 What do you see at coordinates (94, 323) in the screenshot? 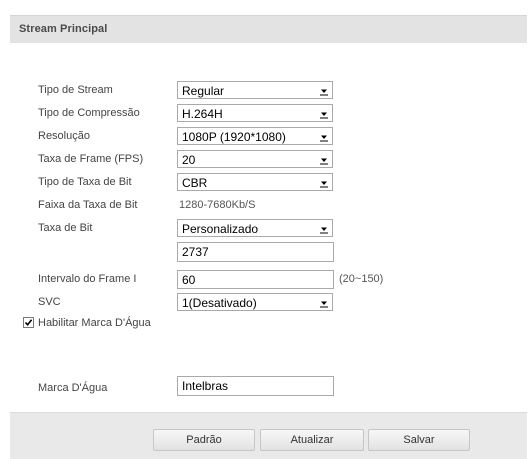
I see `watermark-enable-label: Habilitar Marca D'Água` at bounding box center [94, 323].